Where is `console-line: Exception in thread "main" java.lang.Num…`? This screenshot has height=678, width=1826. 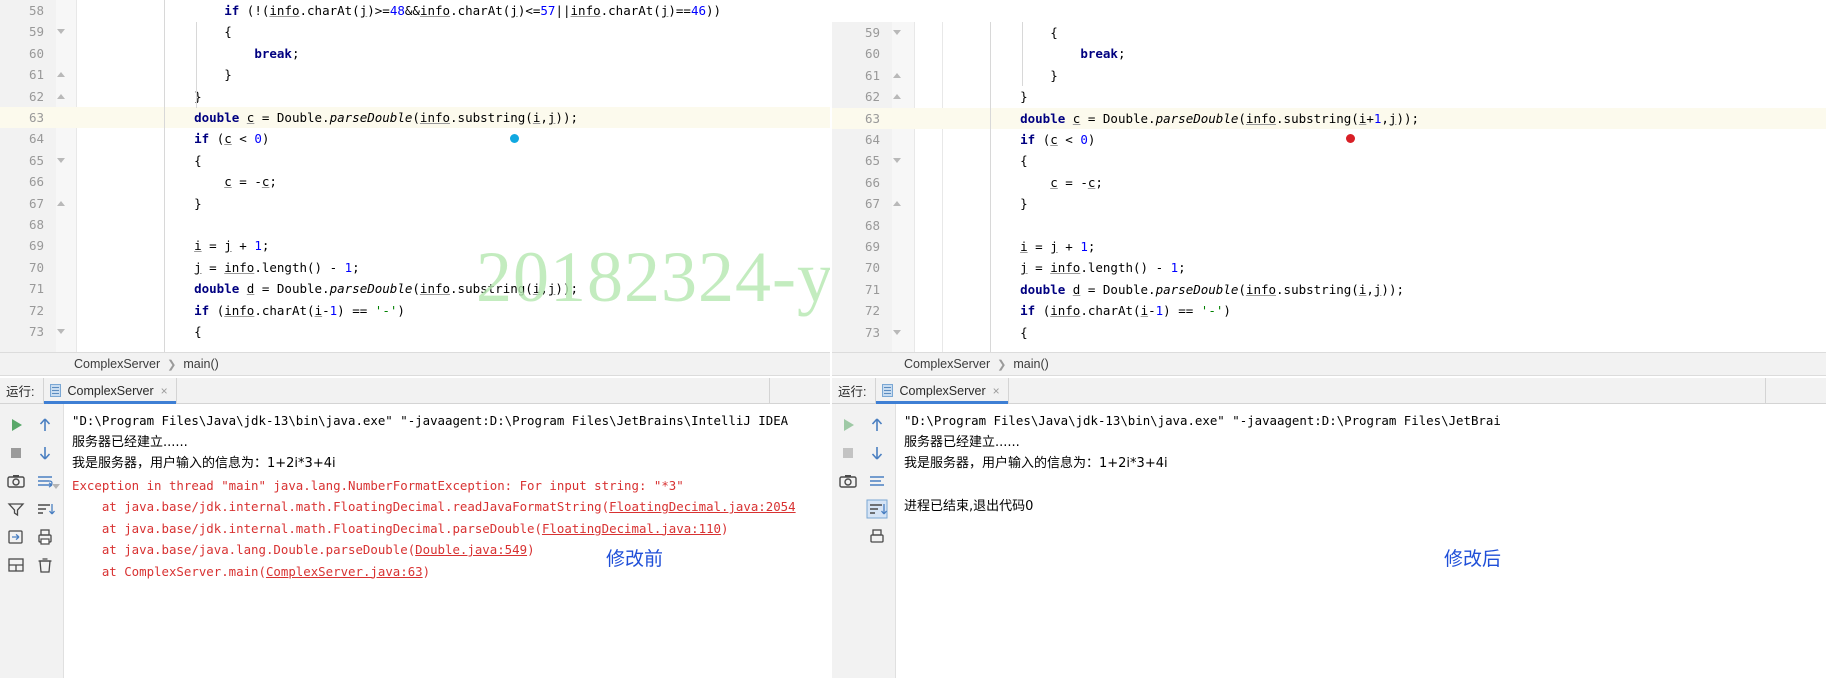 console-line: Exception in thread "main" java.lang.Num… is located at coordinates (378, 485).